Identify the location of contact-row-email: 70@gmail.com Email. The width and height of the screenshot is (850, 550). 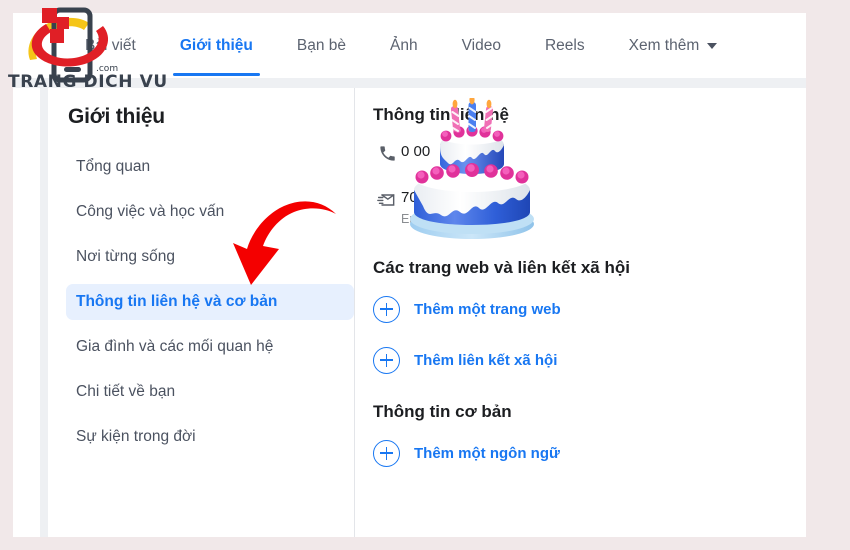
(589, 207).